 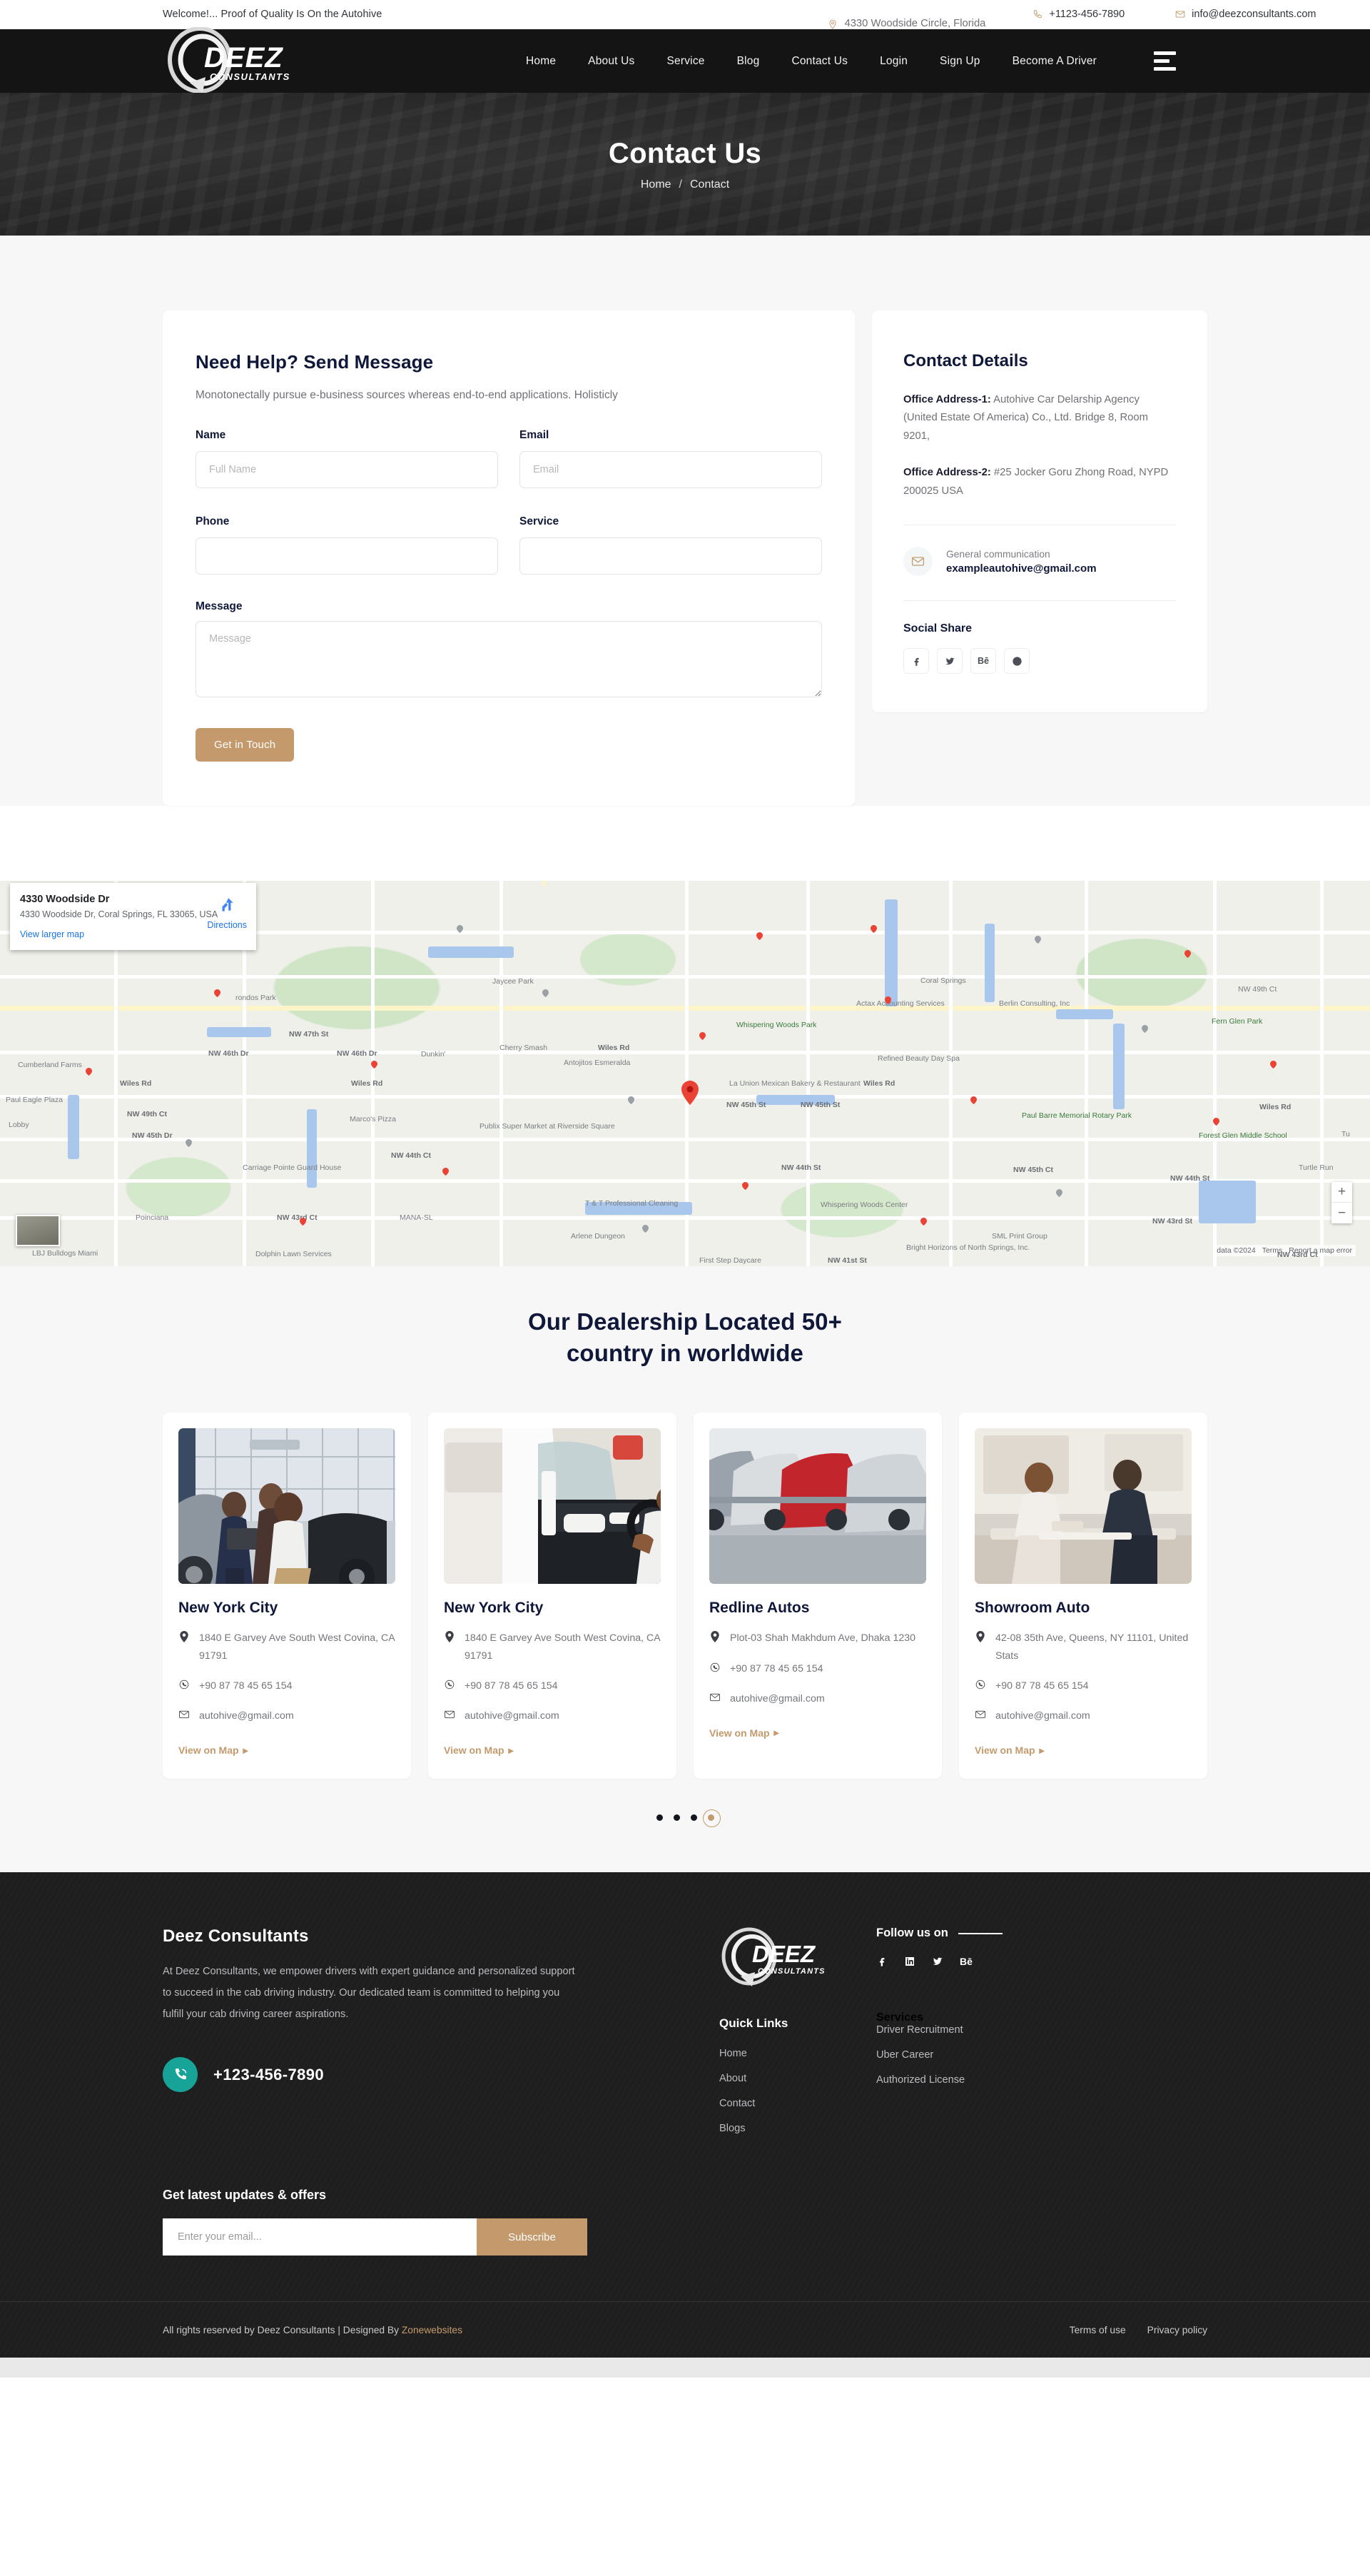 I want to click on map-label: Actax Accounting Services, so click(x=901, y=1003).